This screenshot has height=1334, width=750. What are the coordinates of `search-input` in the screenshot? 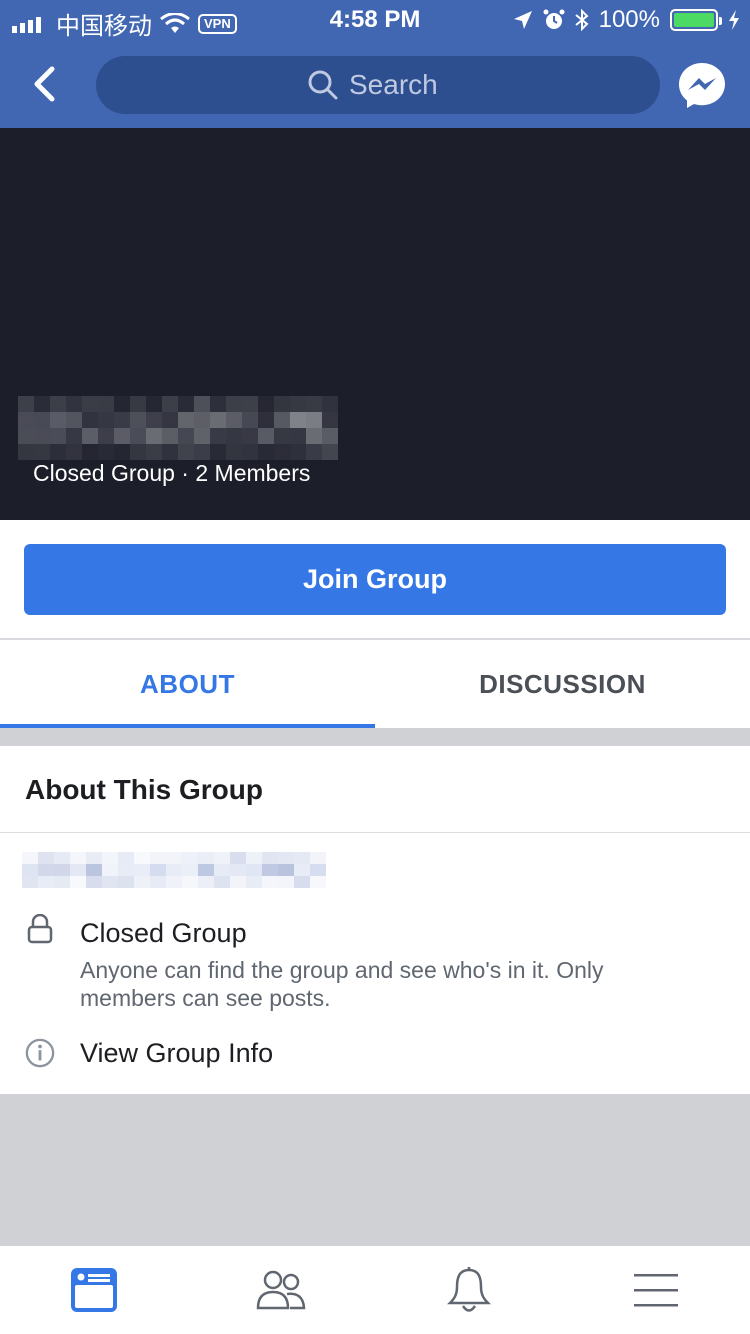 It's located at (399, 85).